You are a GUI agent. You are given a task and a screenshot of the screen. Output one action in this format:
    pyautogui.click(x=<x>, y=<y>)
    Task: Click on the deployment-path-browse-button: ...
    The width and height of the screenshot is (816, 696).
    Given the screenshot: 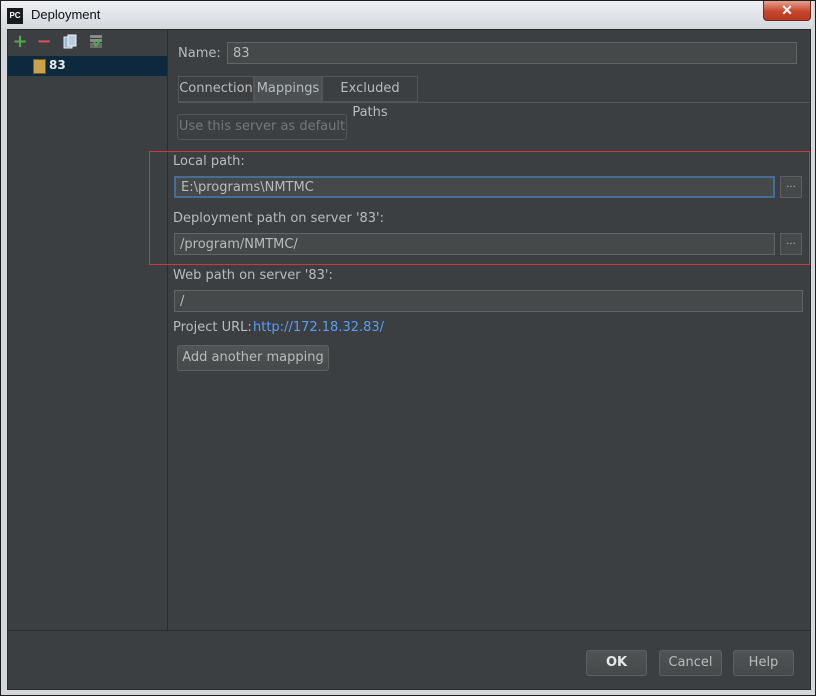 What is the action you would take?
    pyautogui.click(x=791, y=244)
    